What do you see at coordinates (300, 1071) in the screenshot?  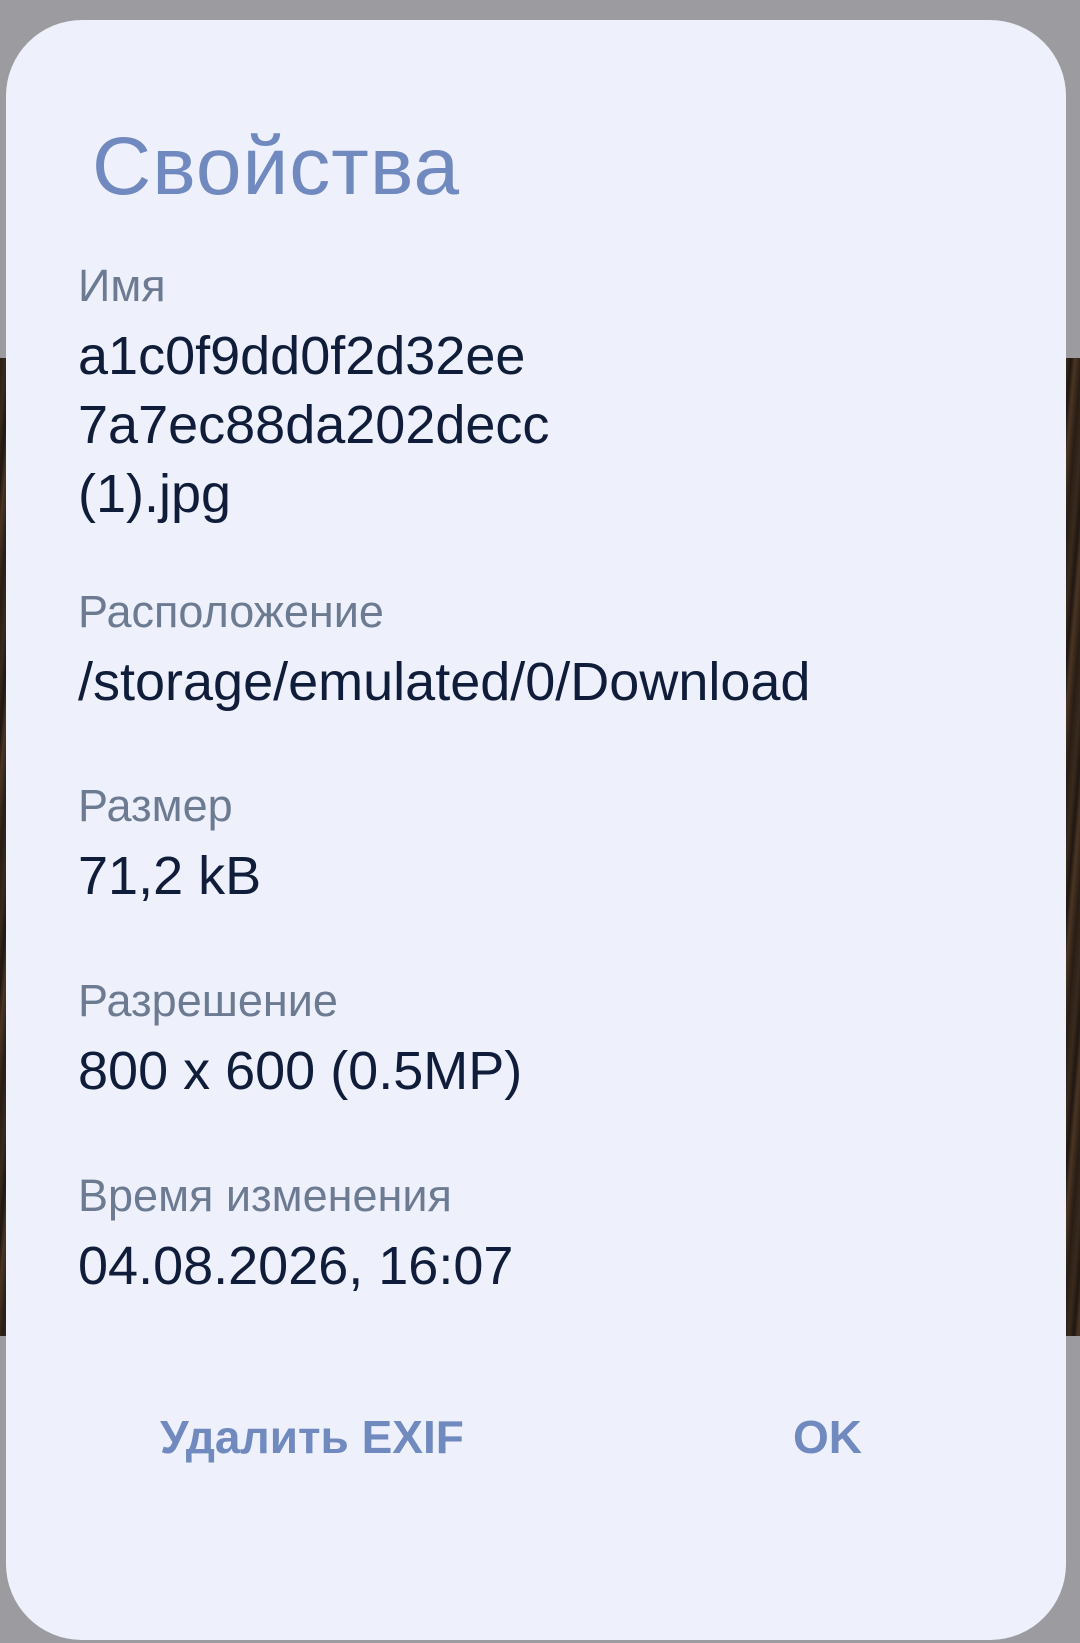 I see `resolution-value: 800 x 600 (0.5MP)` at bounding box center [300, 1071].